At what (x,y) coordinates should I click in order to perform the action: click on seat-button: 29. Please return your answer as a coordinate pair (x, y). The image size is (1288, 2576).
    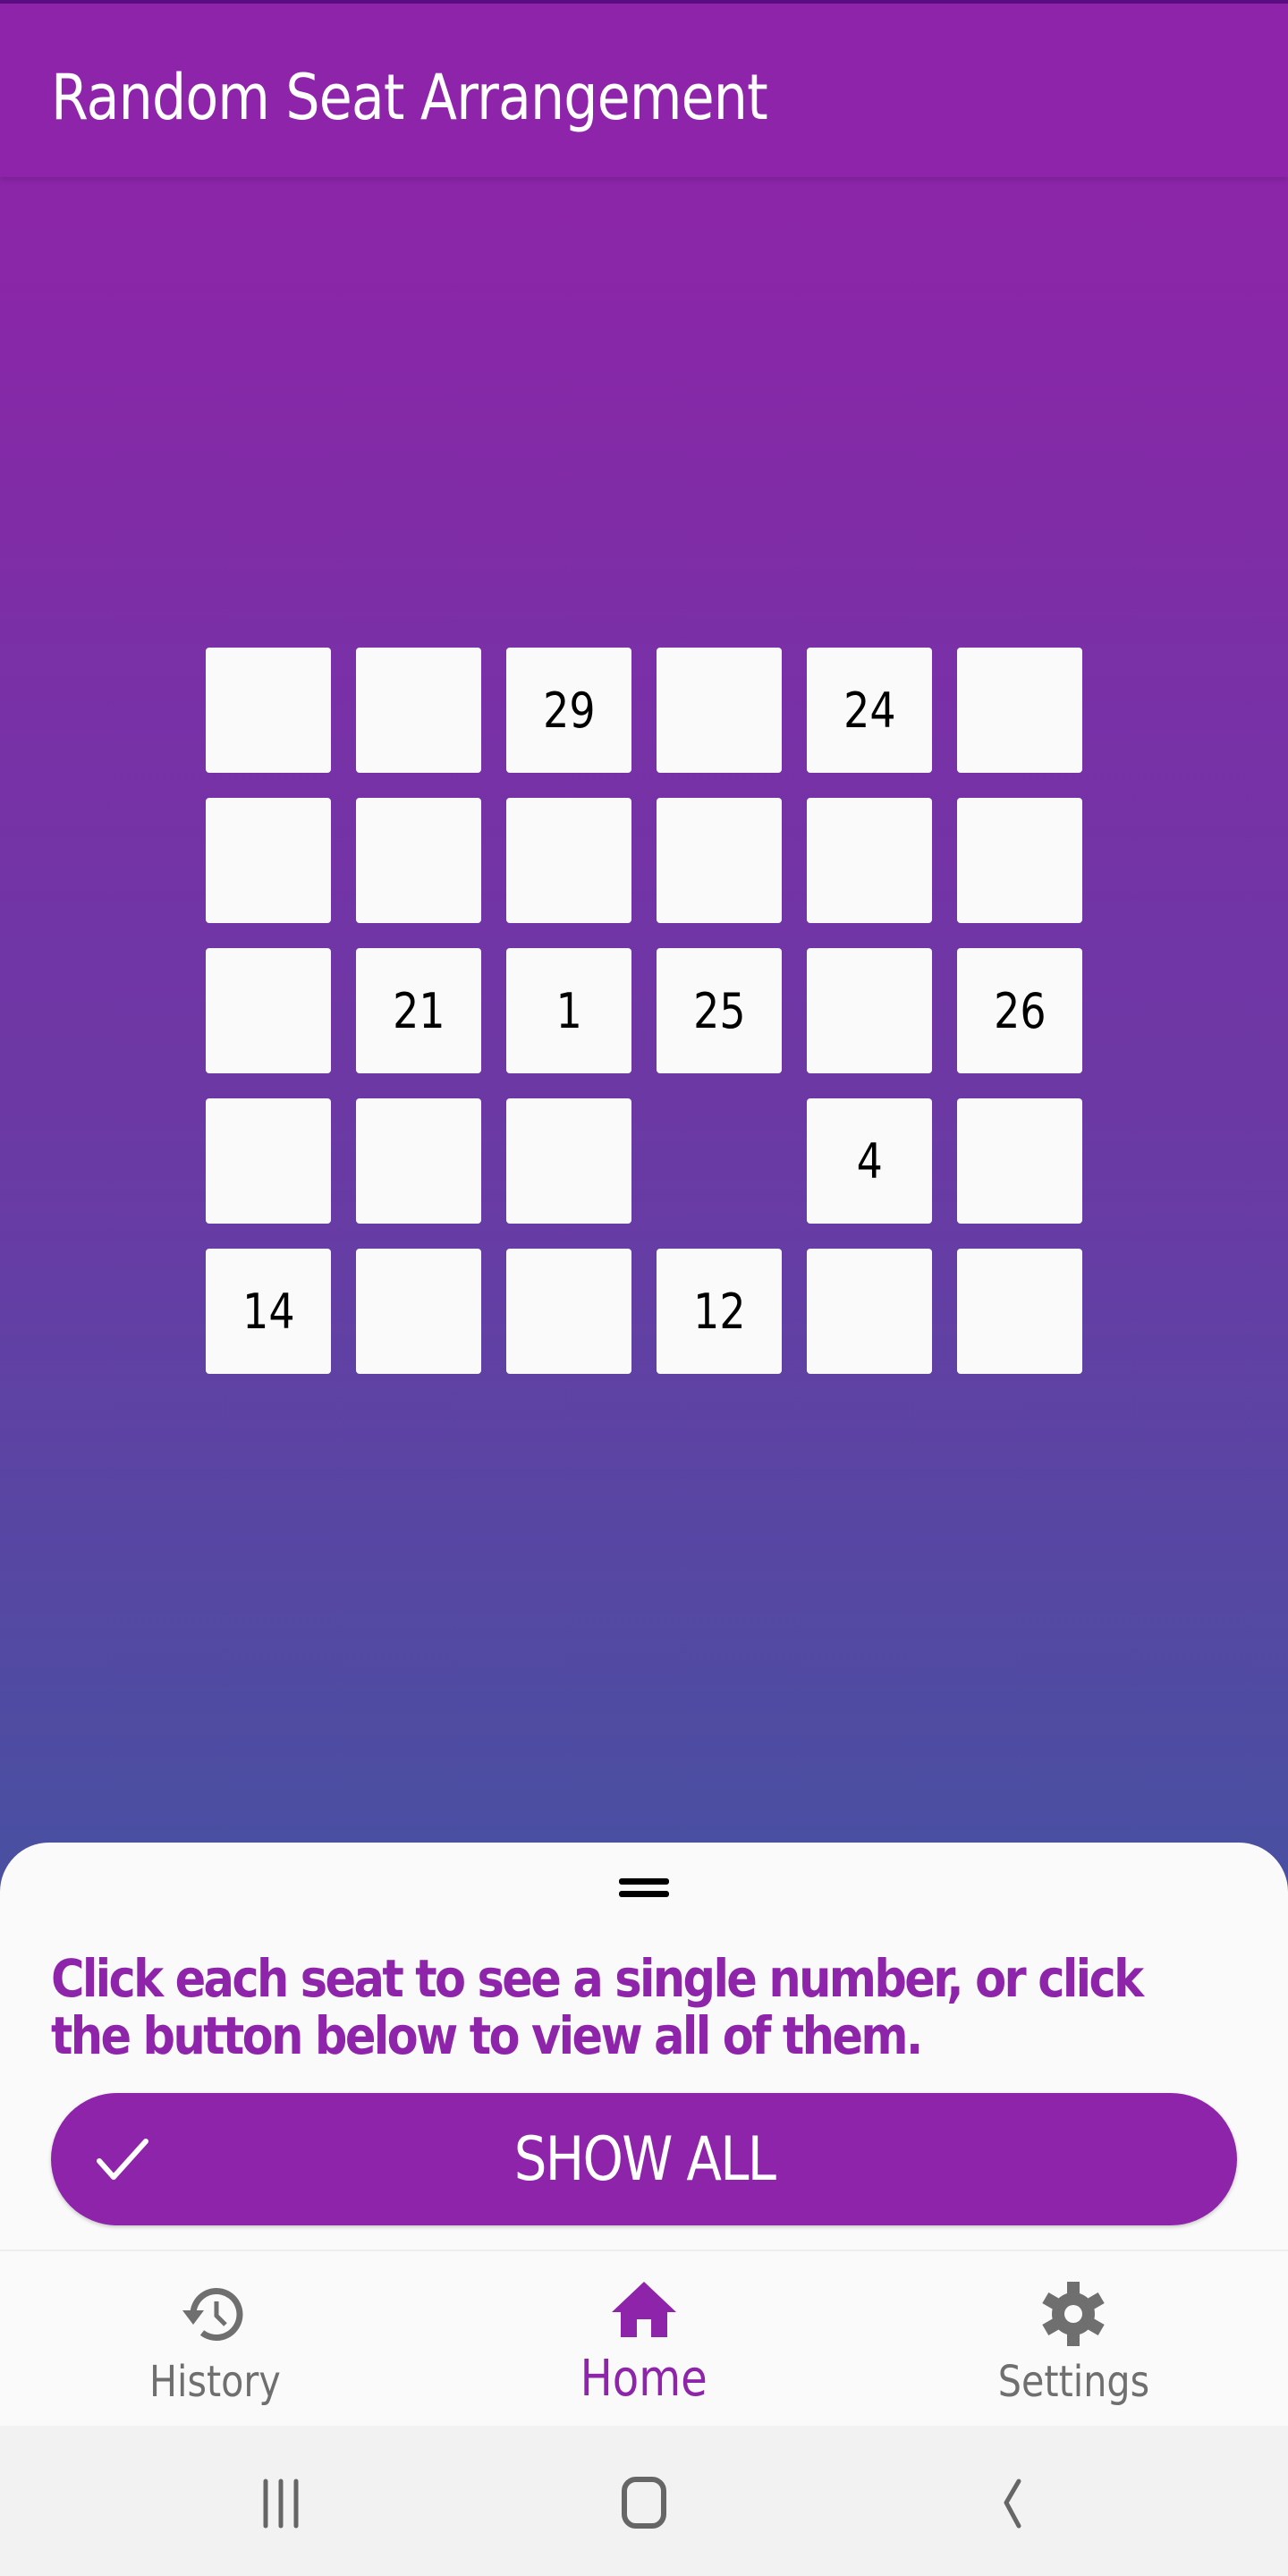
    Looking at the image, I should click on (568, 710).